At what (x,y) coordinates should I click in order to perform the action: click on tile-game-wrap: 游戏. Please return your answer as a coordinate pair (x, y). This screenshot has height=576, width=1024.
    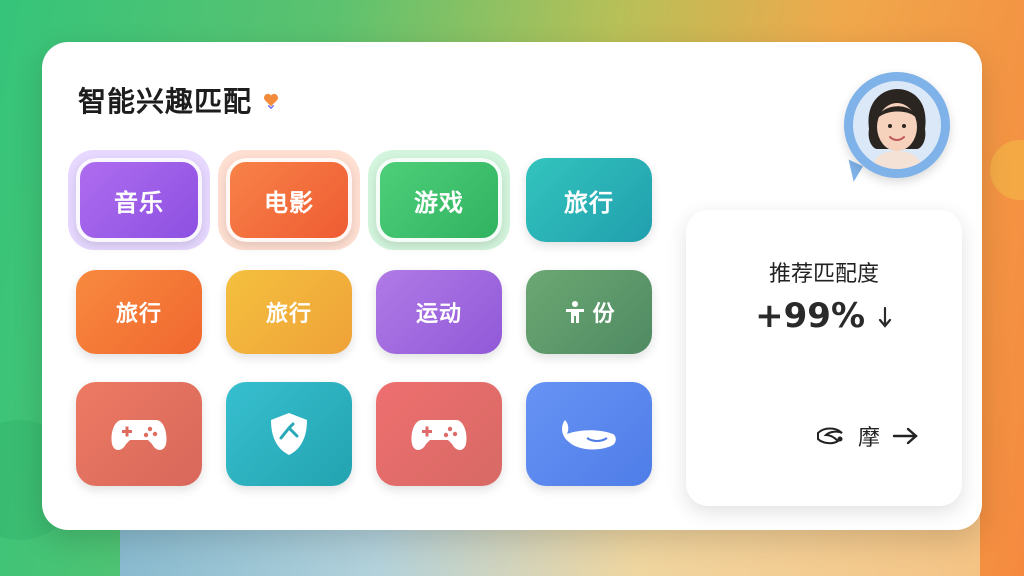
    Looking at the image, I should click on (439, 200).